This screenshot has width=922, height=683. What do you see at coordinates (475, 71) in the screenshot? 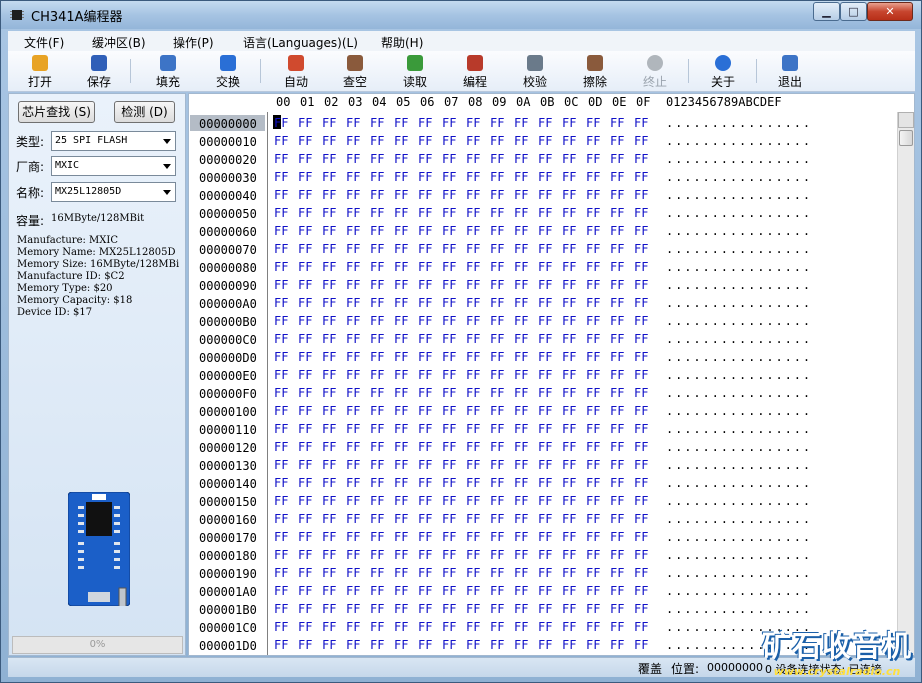
I see `program-button: 编程` at bounding box center [475, 71].